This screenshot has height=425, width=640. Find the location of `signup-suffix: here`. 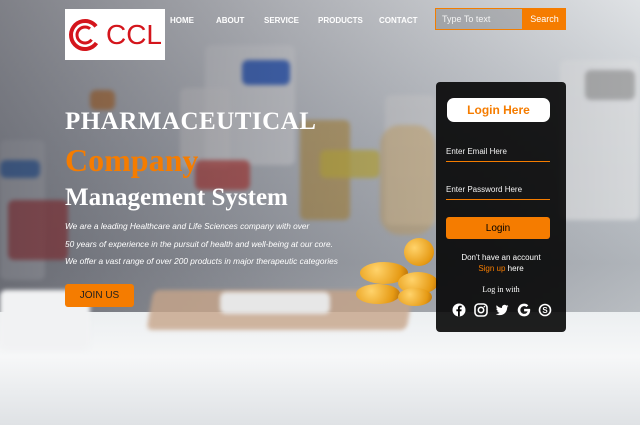

signup-suffix: here is located at coordinates (514, 268).